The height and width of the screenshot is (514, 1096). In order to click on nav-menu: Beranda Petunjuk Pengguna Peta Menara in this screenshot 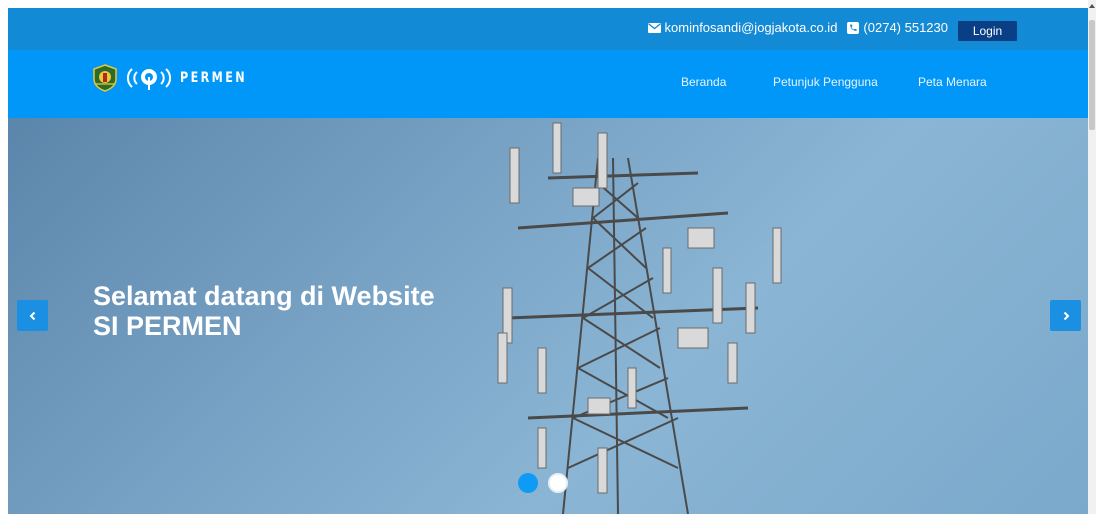, I will do `click(548, 85)`.